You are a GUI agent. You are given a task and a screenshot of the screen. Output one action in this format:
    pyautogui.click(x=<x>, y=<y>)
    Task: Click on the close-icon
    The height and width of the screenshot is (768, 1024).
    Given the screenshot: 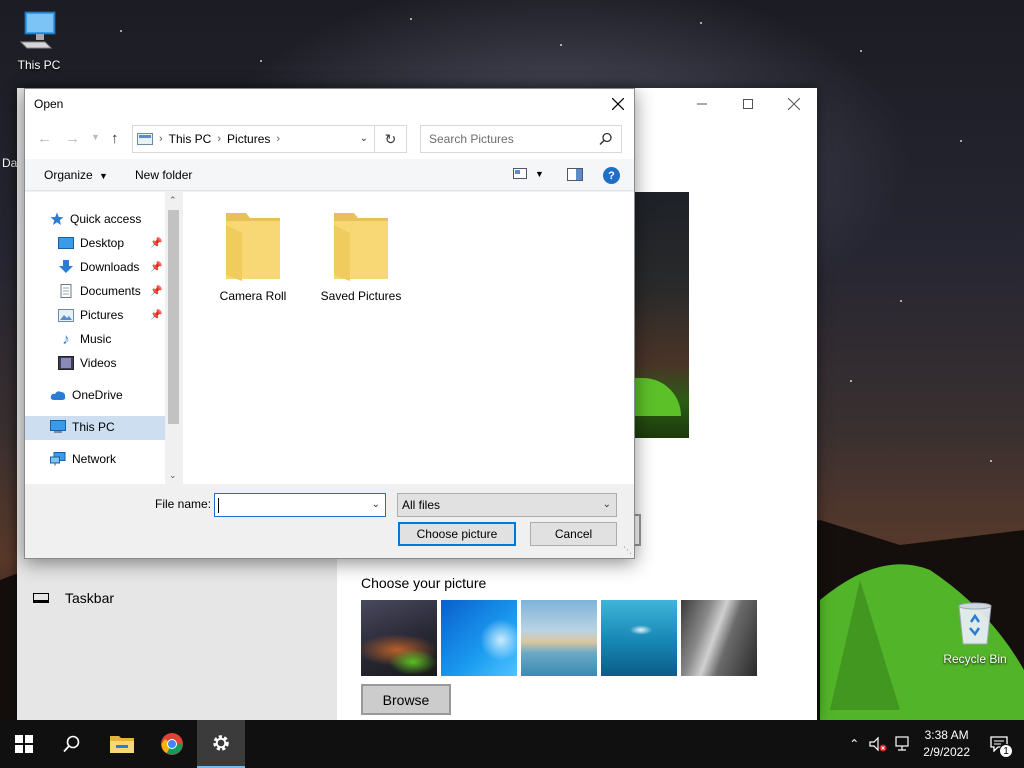 What is the action you would take?
    pyautogui.click(x=794, y=104)
    